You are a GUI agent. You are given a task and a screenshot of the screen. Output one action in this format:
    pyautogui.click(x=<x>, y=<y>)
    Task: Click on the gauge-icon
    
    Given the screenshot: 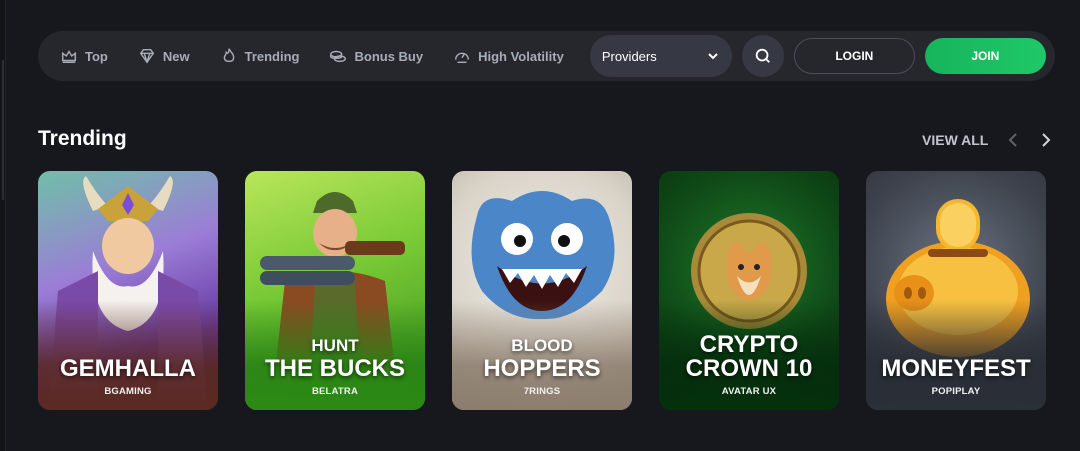 What is the action you would take?
    pyautogui.click(x=462, y=58)
    